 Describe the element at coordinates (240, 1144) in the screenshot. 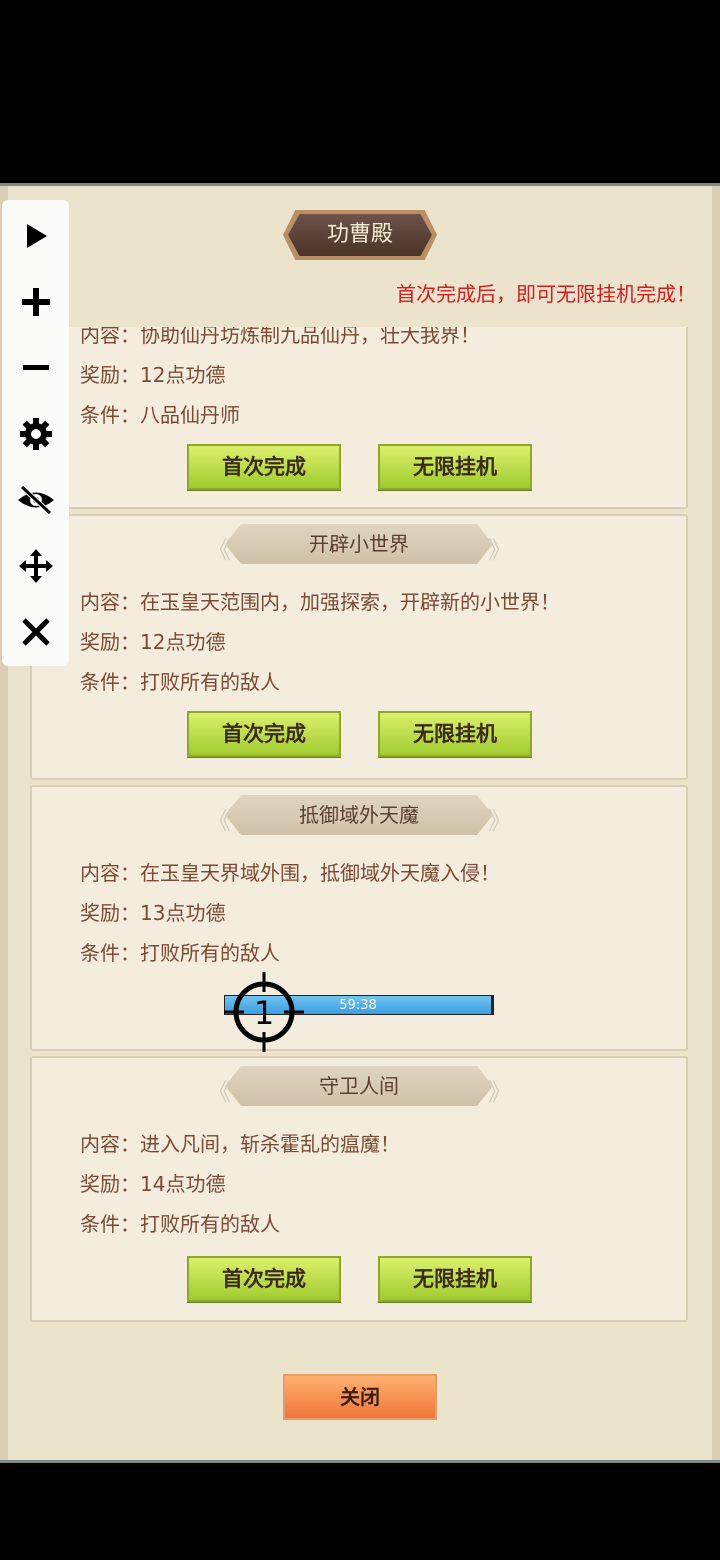

I see `task-content: 内容：进入凡间，斩杀霍乱的瘟魔！` at that location.